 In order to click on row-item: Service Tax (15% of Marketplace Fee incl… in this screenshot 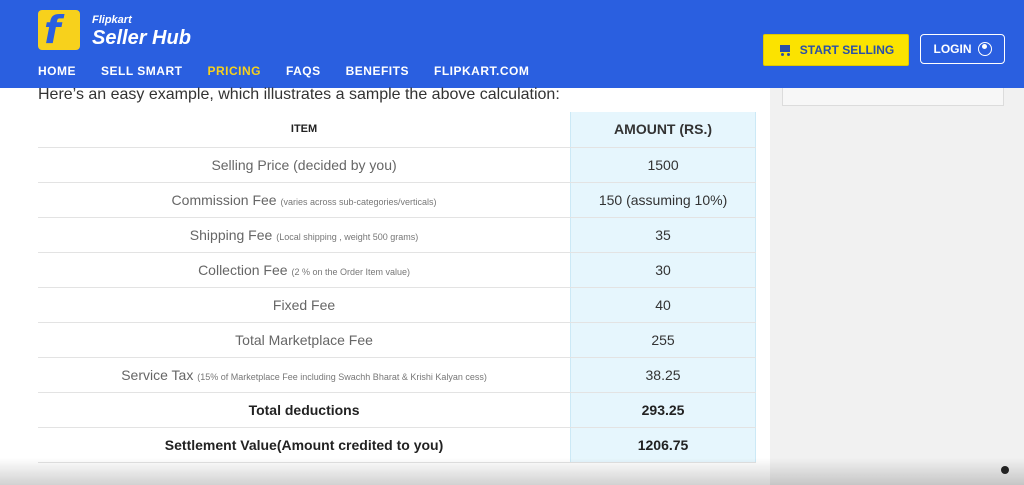, I will do `click(304, 375)`.